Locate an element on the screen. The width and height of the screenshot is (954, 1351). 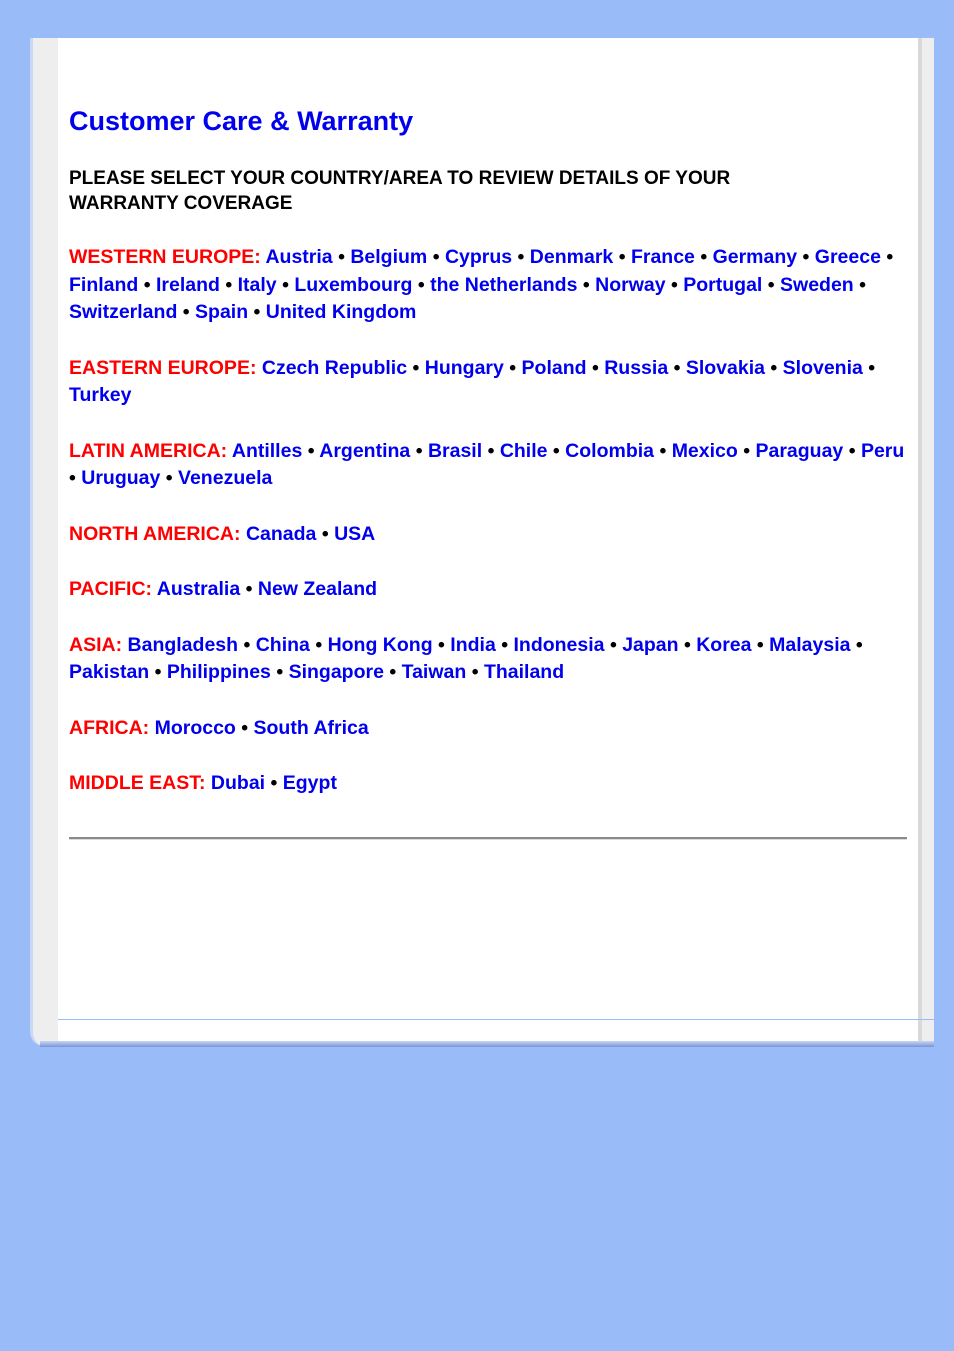
country-link-slovakia: Slovakia is located at coordinates (725, 368).